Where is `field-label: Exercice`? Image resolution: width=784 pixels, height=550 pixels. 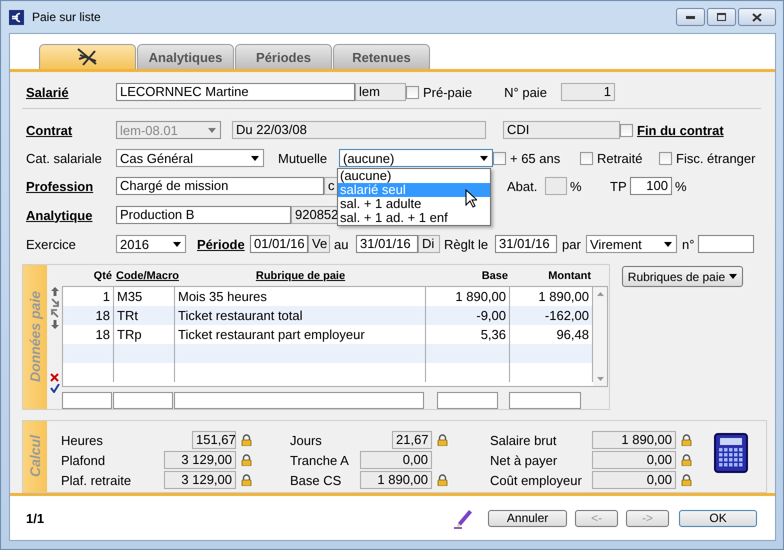
field-label: Exercice is located at coordinates (51, 244).